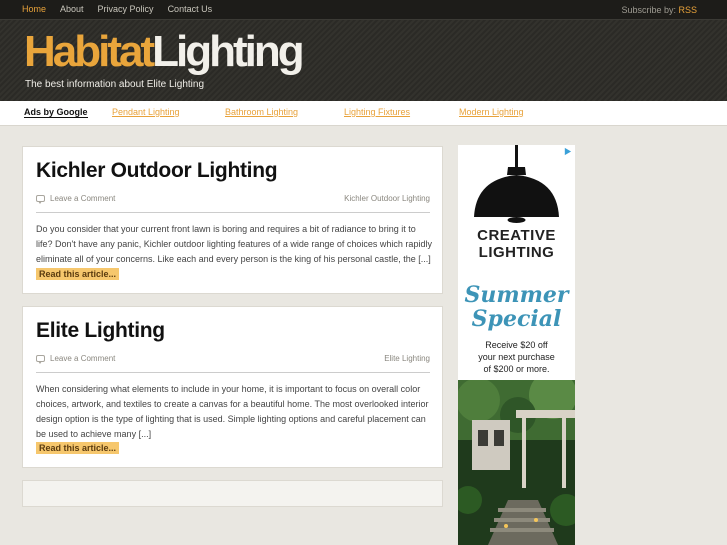  What do you see at coordinates (233, 362) in the screenshot?
I see `post-meta: Leave a Comment Elite Lighting` at bounding box center [233, 362].